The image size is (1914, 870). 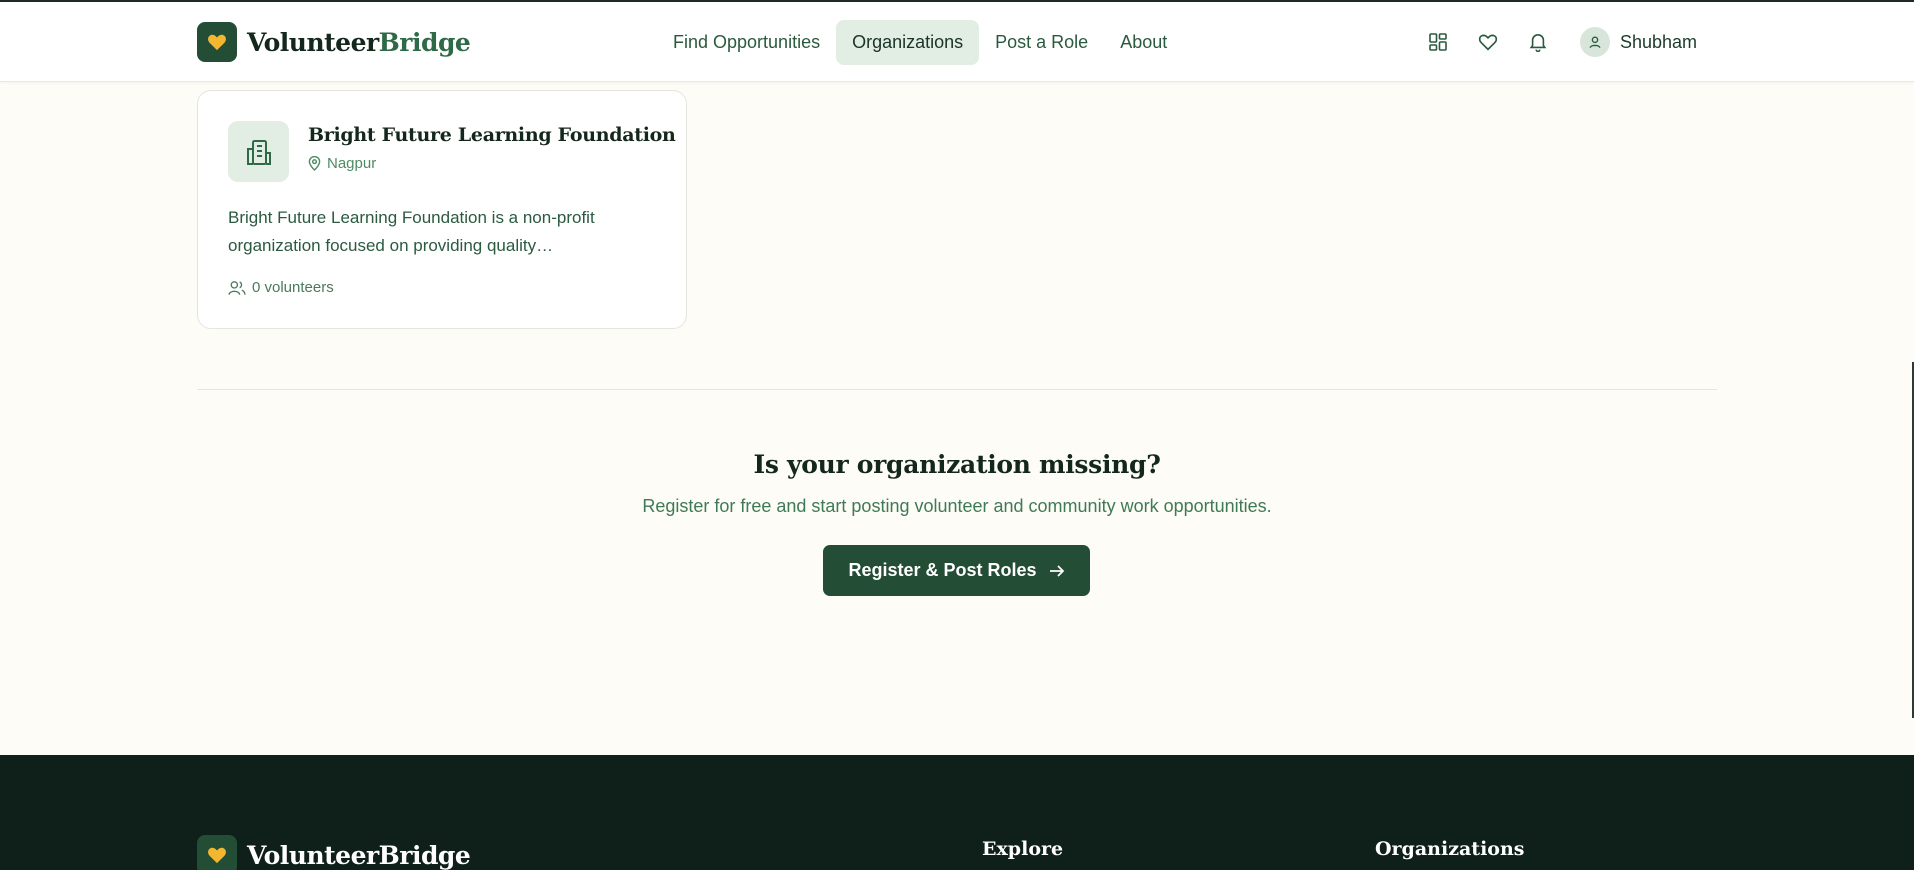 What do you see at coordinates (957, 389) in the screenshot?
I see `section-divider` at bounding box center [957, 389].